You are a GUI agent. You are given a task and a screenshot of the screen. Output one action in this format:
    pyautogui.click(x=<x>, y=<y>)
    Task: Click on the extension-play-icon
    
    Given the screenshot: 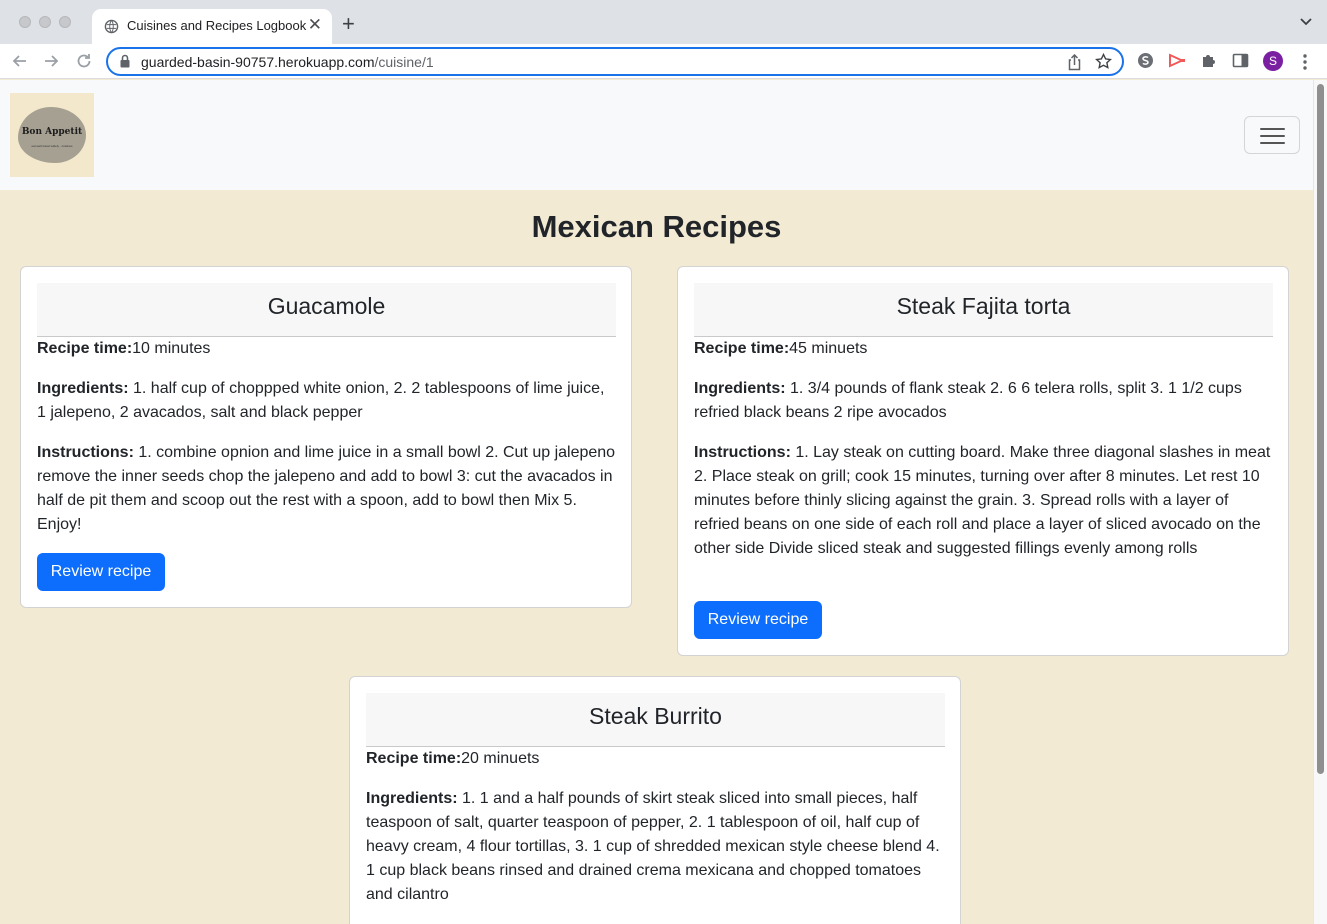 What is the action you would take?
    pyautogui.click(x=1177, y=60)
    